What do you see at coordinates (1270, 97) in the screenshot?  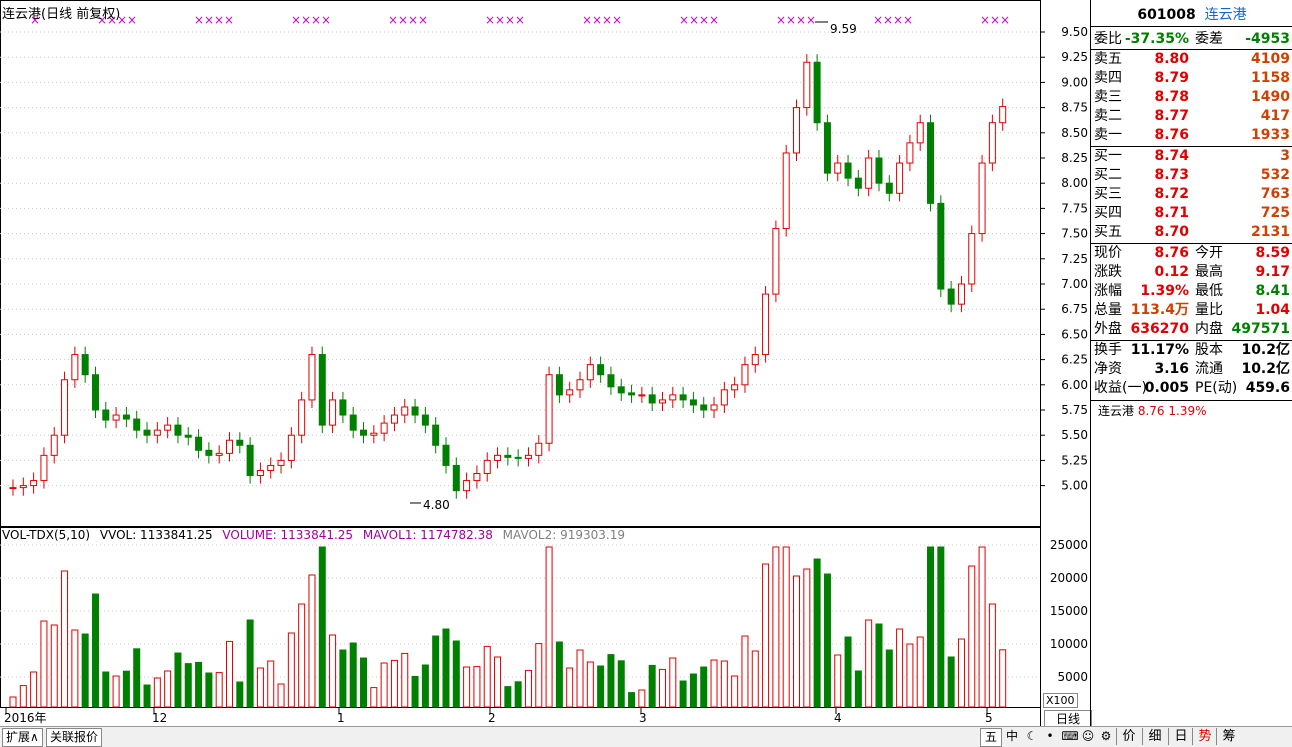 I see `ask-row-v2: 1490` at bounding box center [1270, 97].